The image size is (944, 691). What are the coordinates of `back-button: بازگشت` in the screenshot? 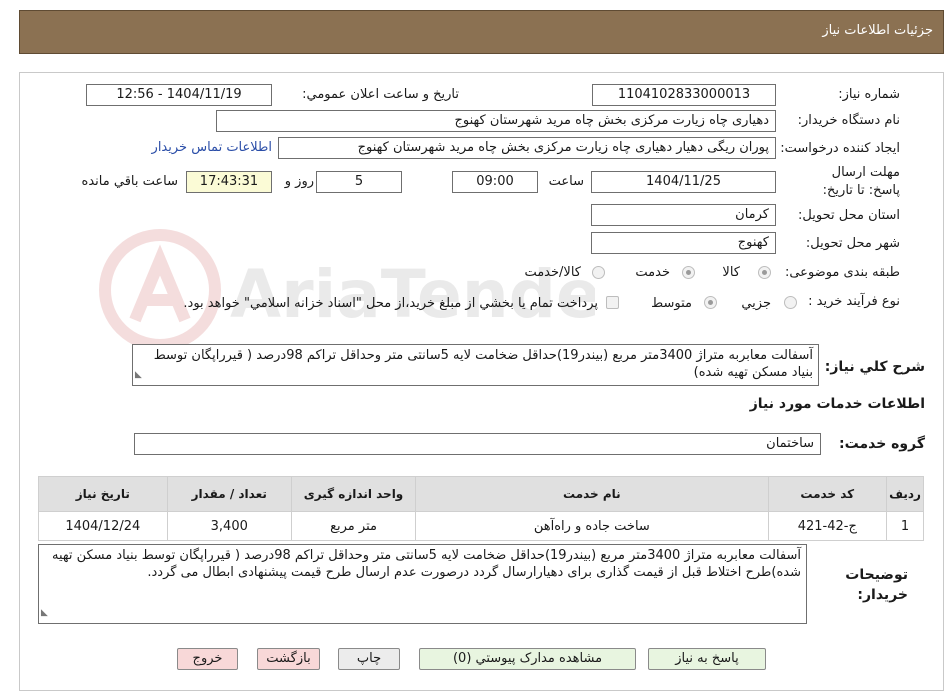 It's located at (288, 659).